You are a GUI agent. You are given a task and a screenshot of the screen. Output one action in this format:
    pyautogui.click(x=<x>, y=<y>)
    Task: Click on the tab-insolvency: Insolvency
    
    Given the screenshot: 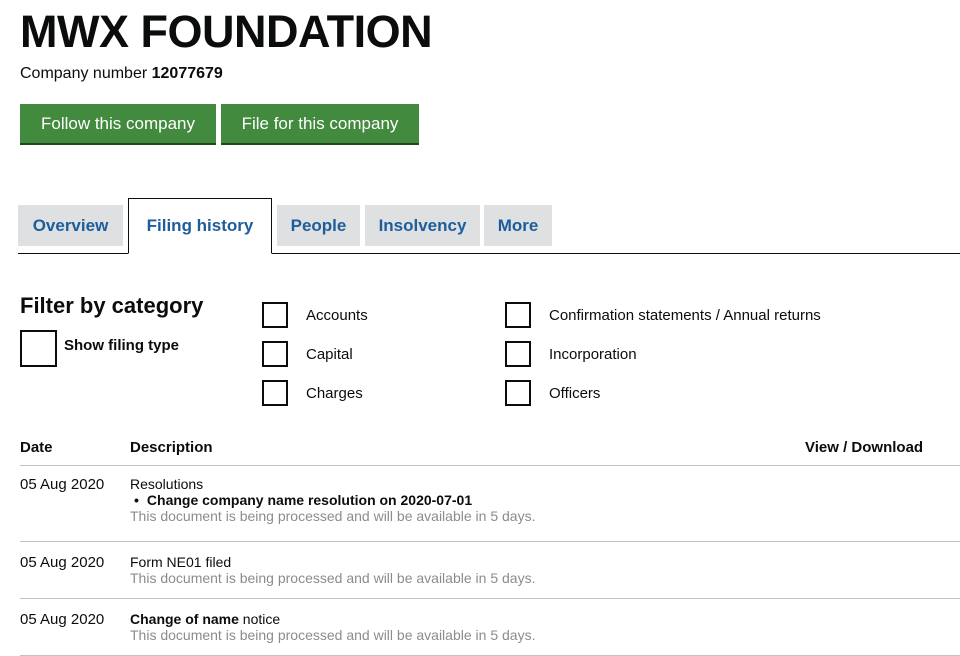 What is the action you would take?
    pyautogui.click(x=422, y=225)
    